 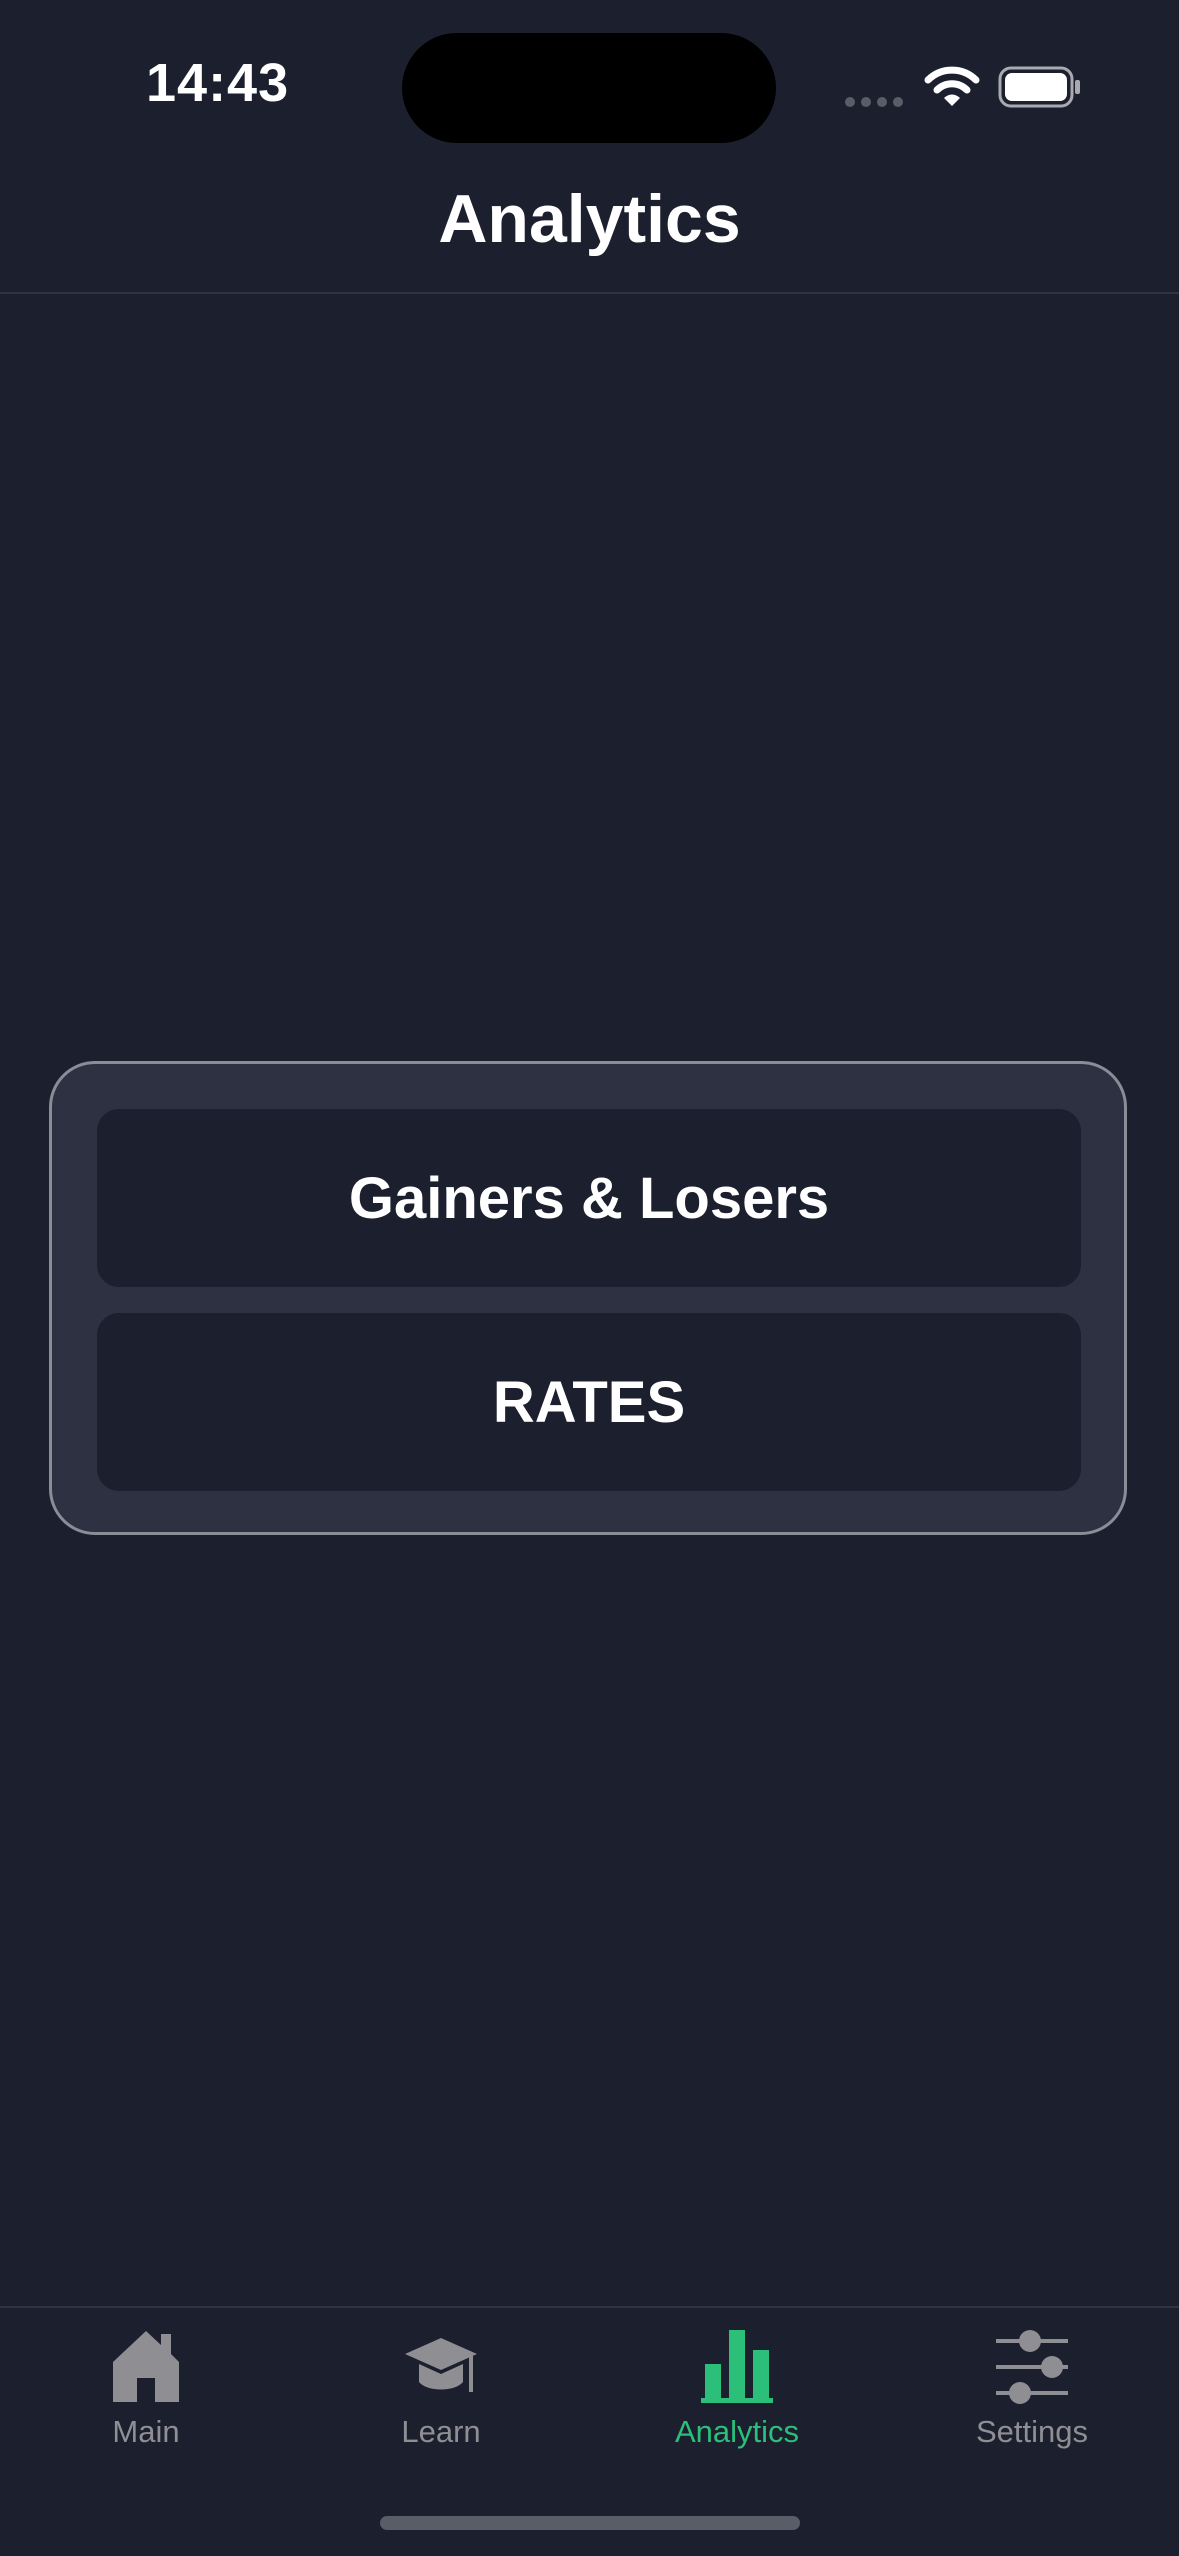 What do you see at coordinates (737, 2431) in the screenshot?
I see `tab-analytics-label: Analytics` at bounding box center [737, 2431].